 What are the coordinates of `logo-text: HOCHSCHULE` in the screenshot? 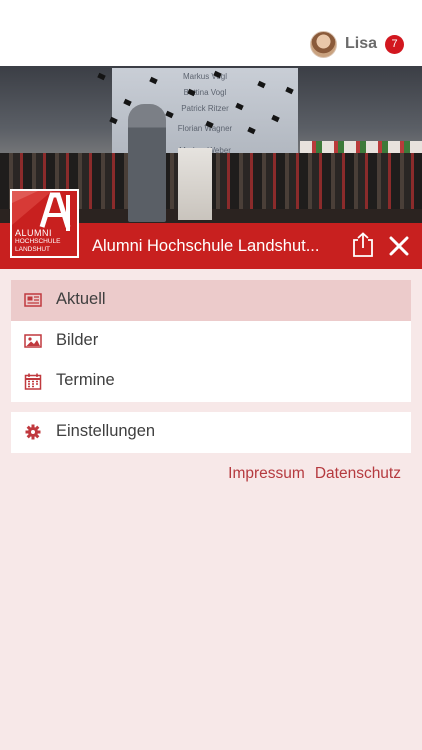 It's located at (38, 241).